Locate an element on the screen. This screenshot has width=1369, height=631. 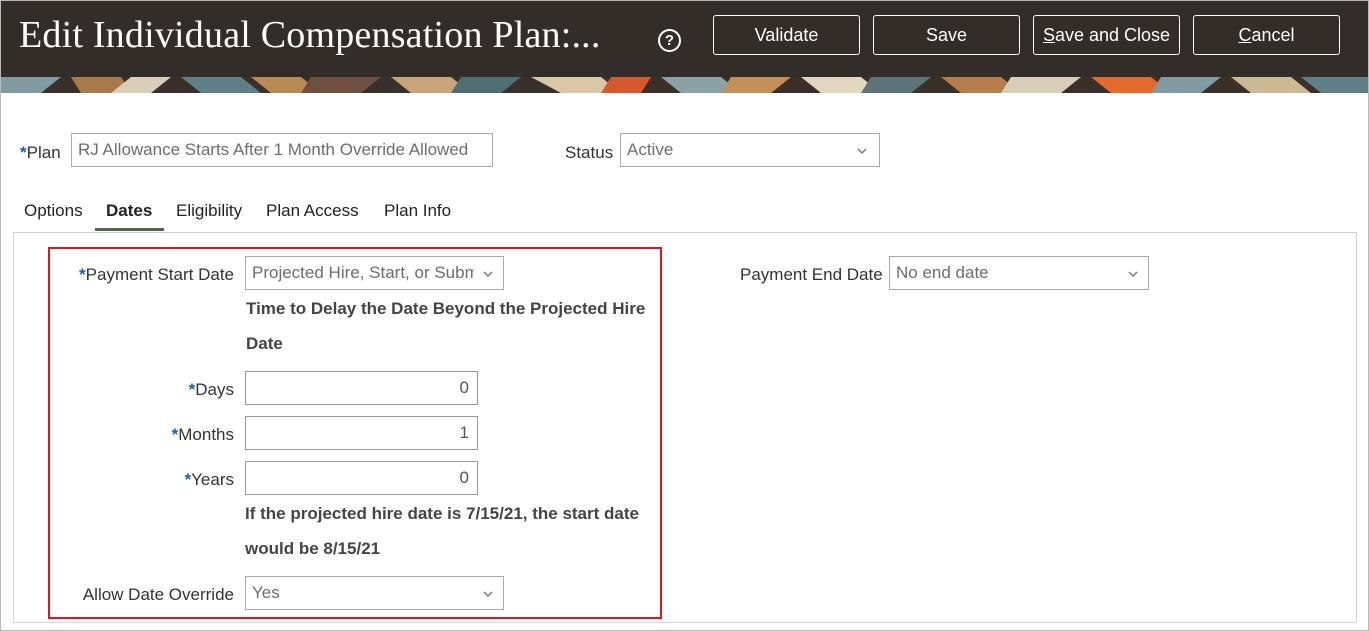
status-value: Active is located at coordinates (650, 149).